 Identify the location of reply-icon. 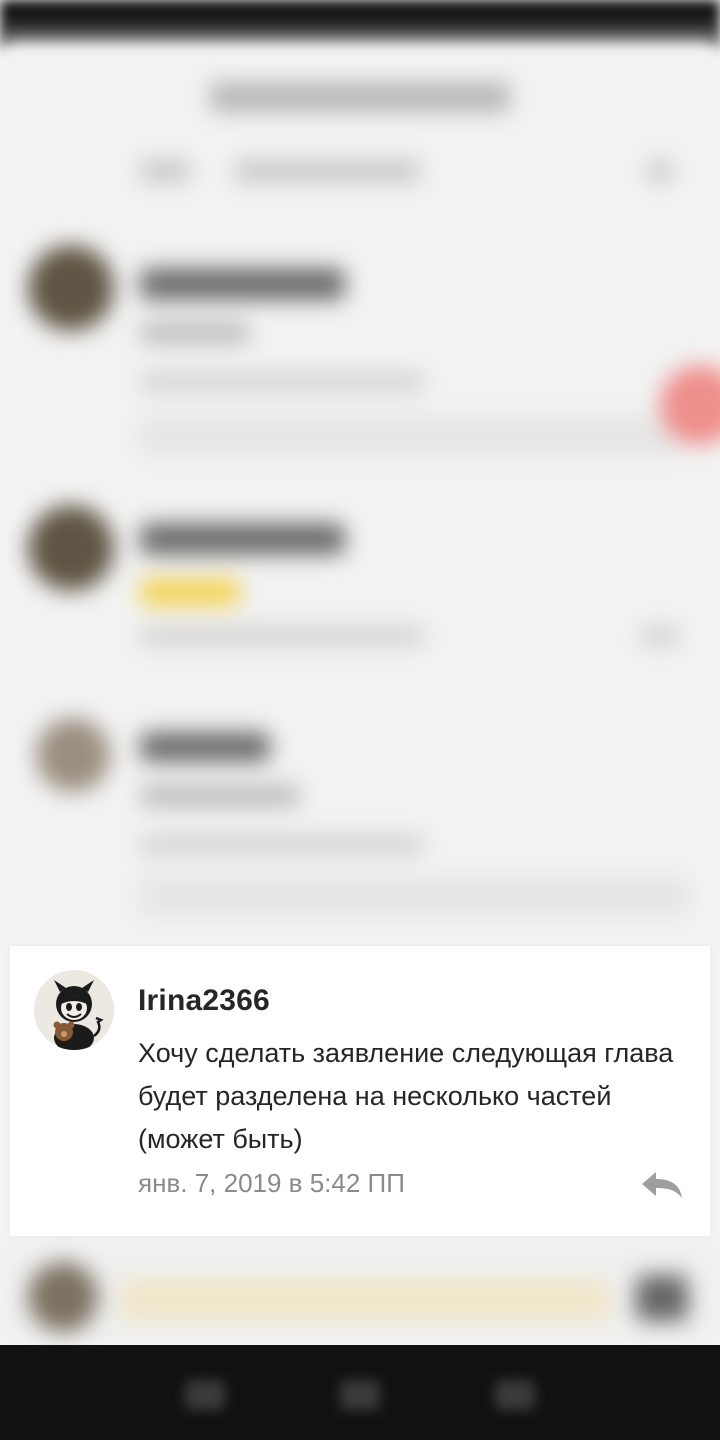
(662, 1185).